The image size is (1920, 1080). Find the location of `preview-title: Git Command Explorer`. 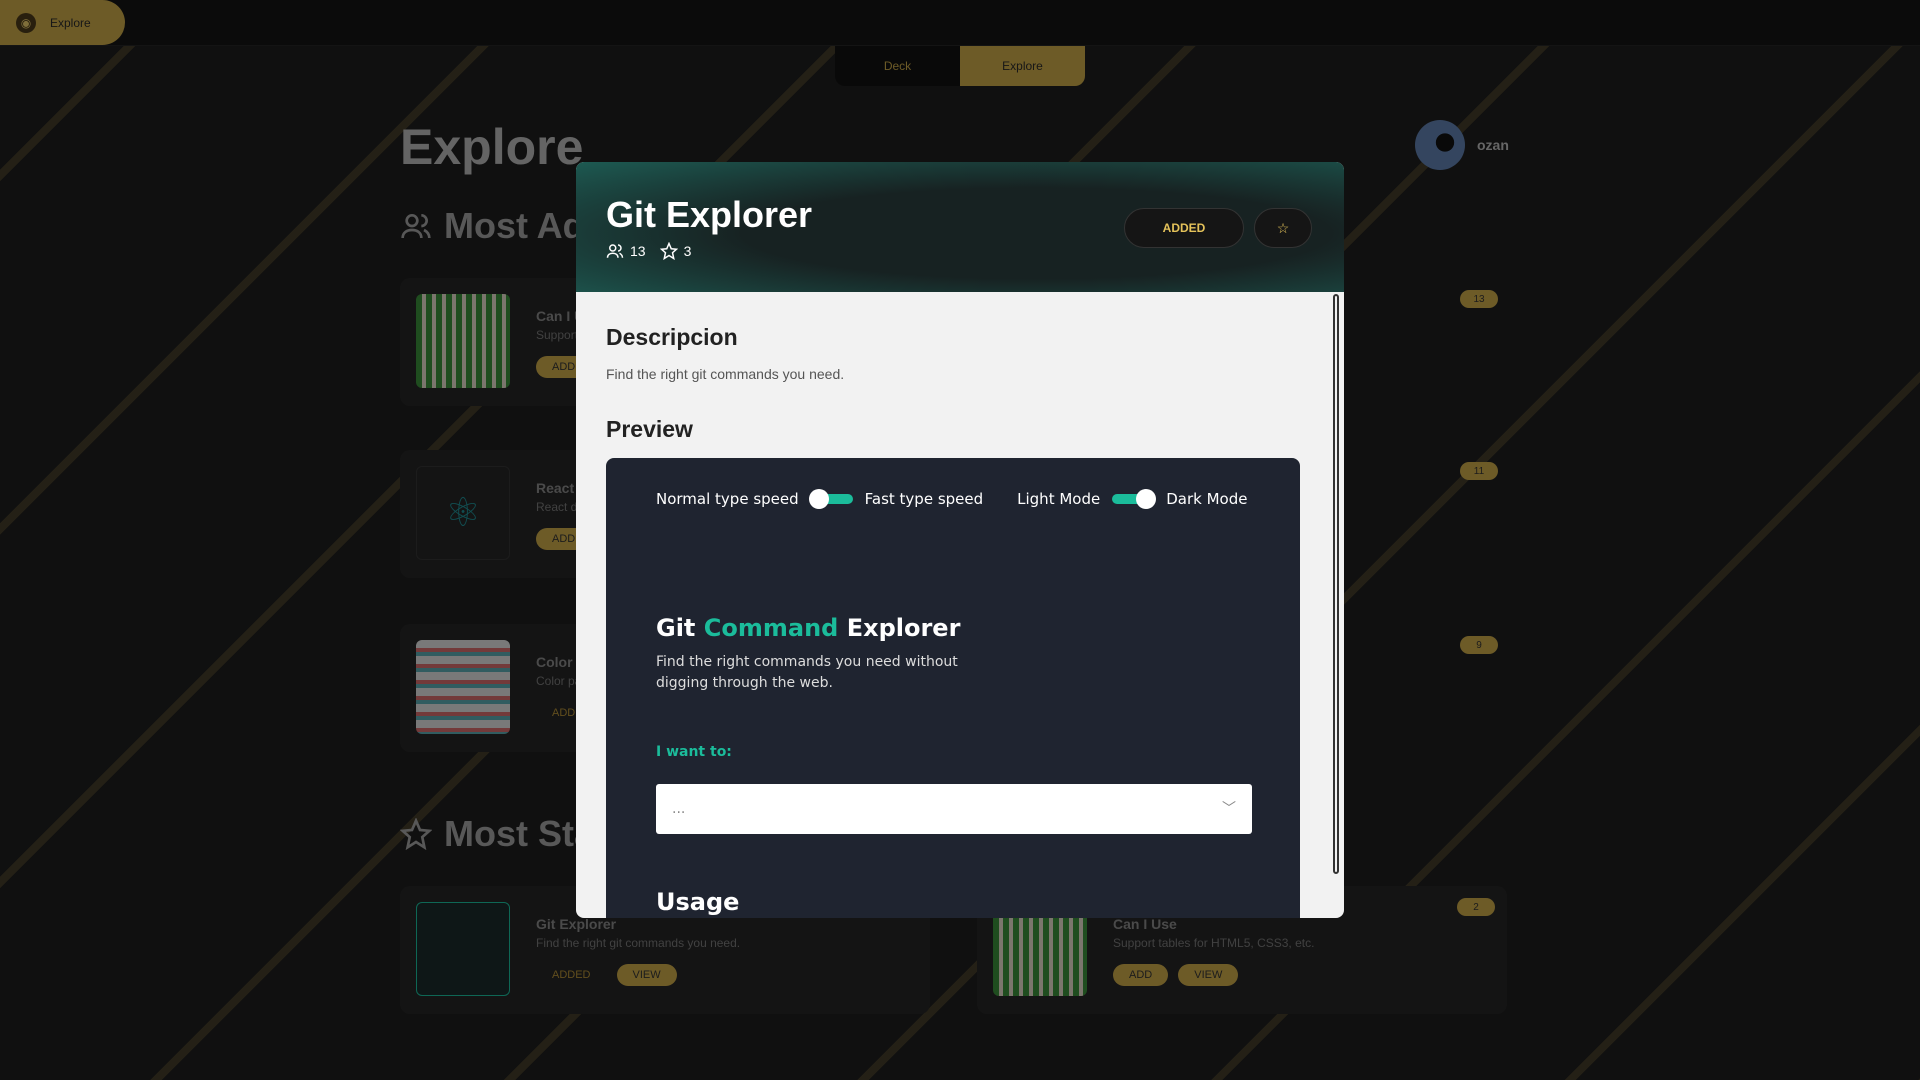

preview-title: Git Command Explorer is located at coordinates (808, 628).